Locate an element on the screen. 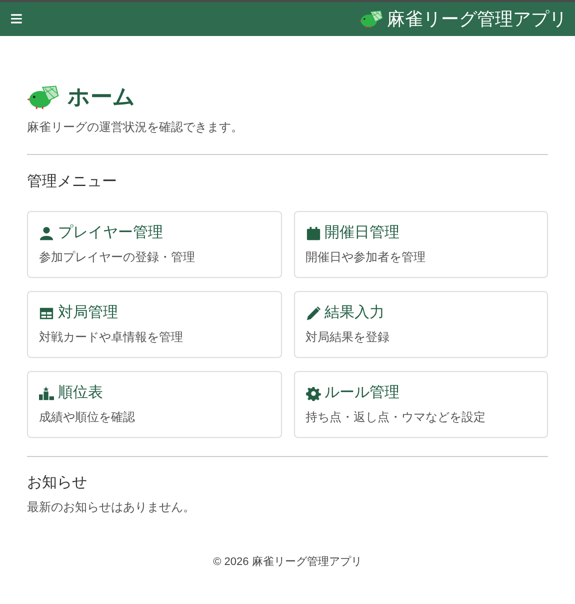  menu-card: 対局管理 対戦カードや卓情報を管理 is located at coordinates (154, 324).